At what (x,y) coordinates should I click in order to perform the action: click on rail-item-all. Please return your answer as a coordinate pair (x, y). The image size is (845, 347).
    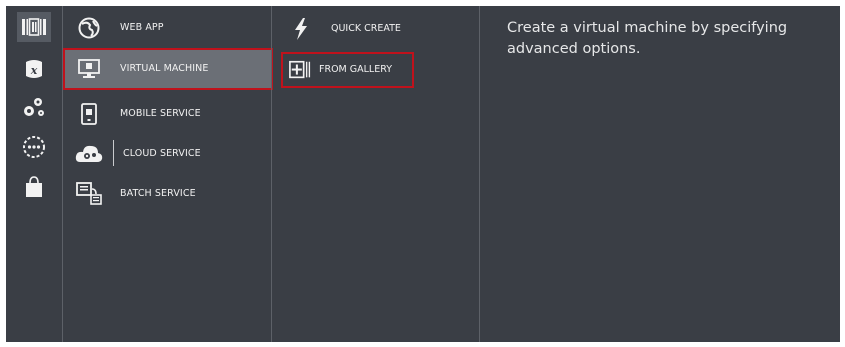
    Looking at the image, I should click on (34, 27).